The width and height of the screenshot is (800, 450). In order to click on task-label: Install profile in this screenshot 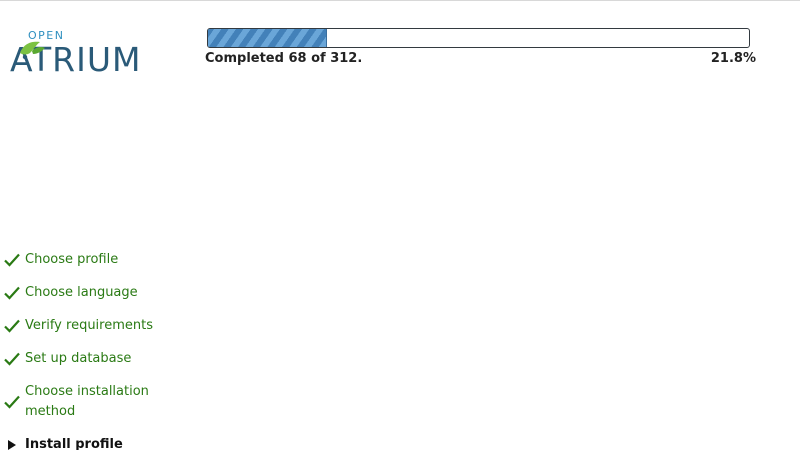, I will do `click(74, 443)`.